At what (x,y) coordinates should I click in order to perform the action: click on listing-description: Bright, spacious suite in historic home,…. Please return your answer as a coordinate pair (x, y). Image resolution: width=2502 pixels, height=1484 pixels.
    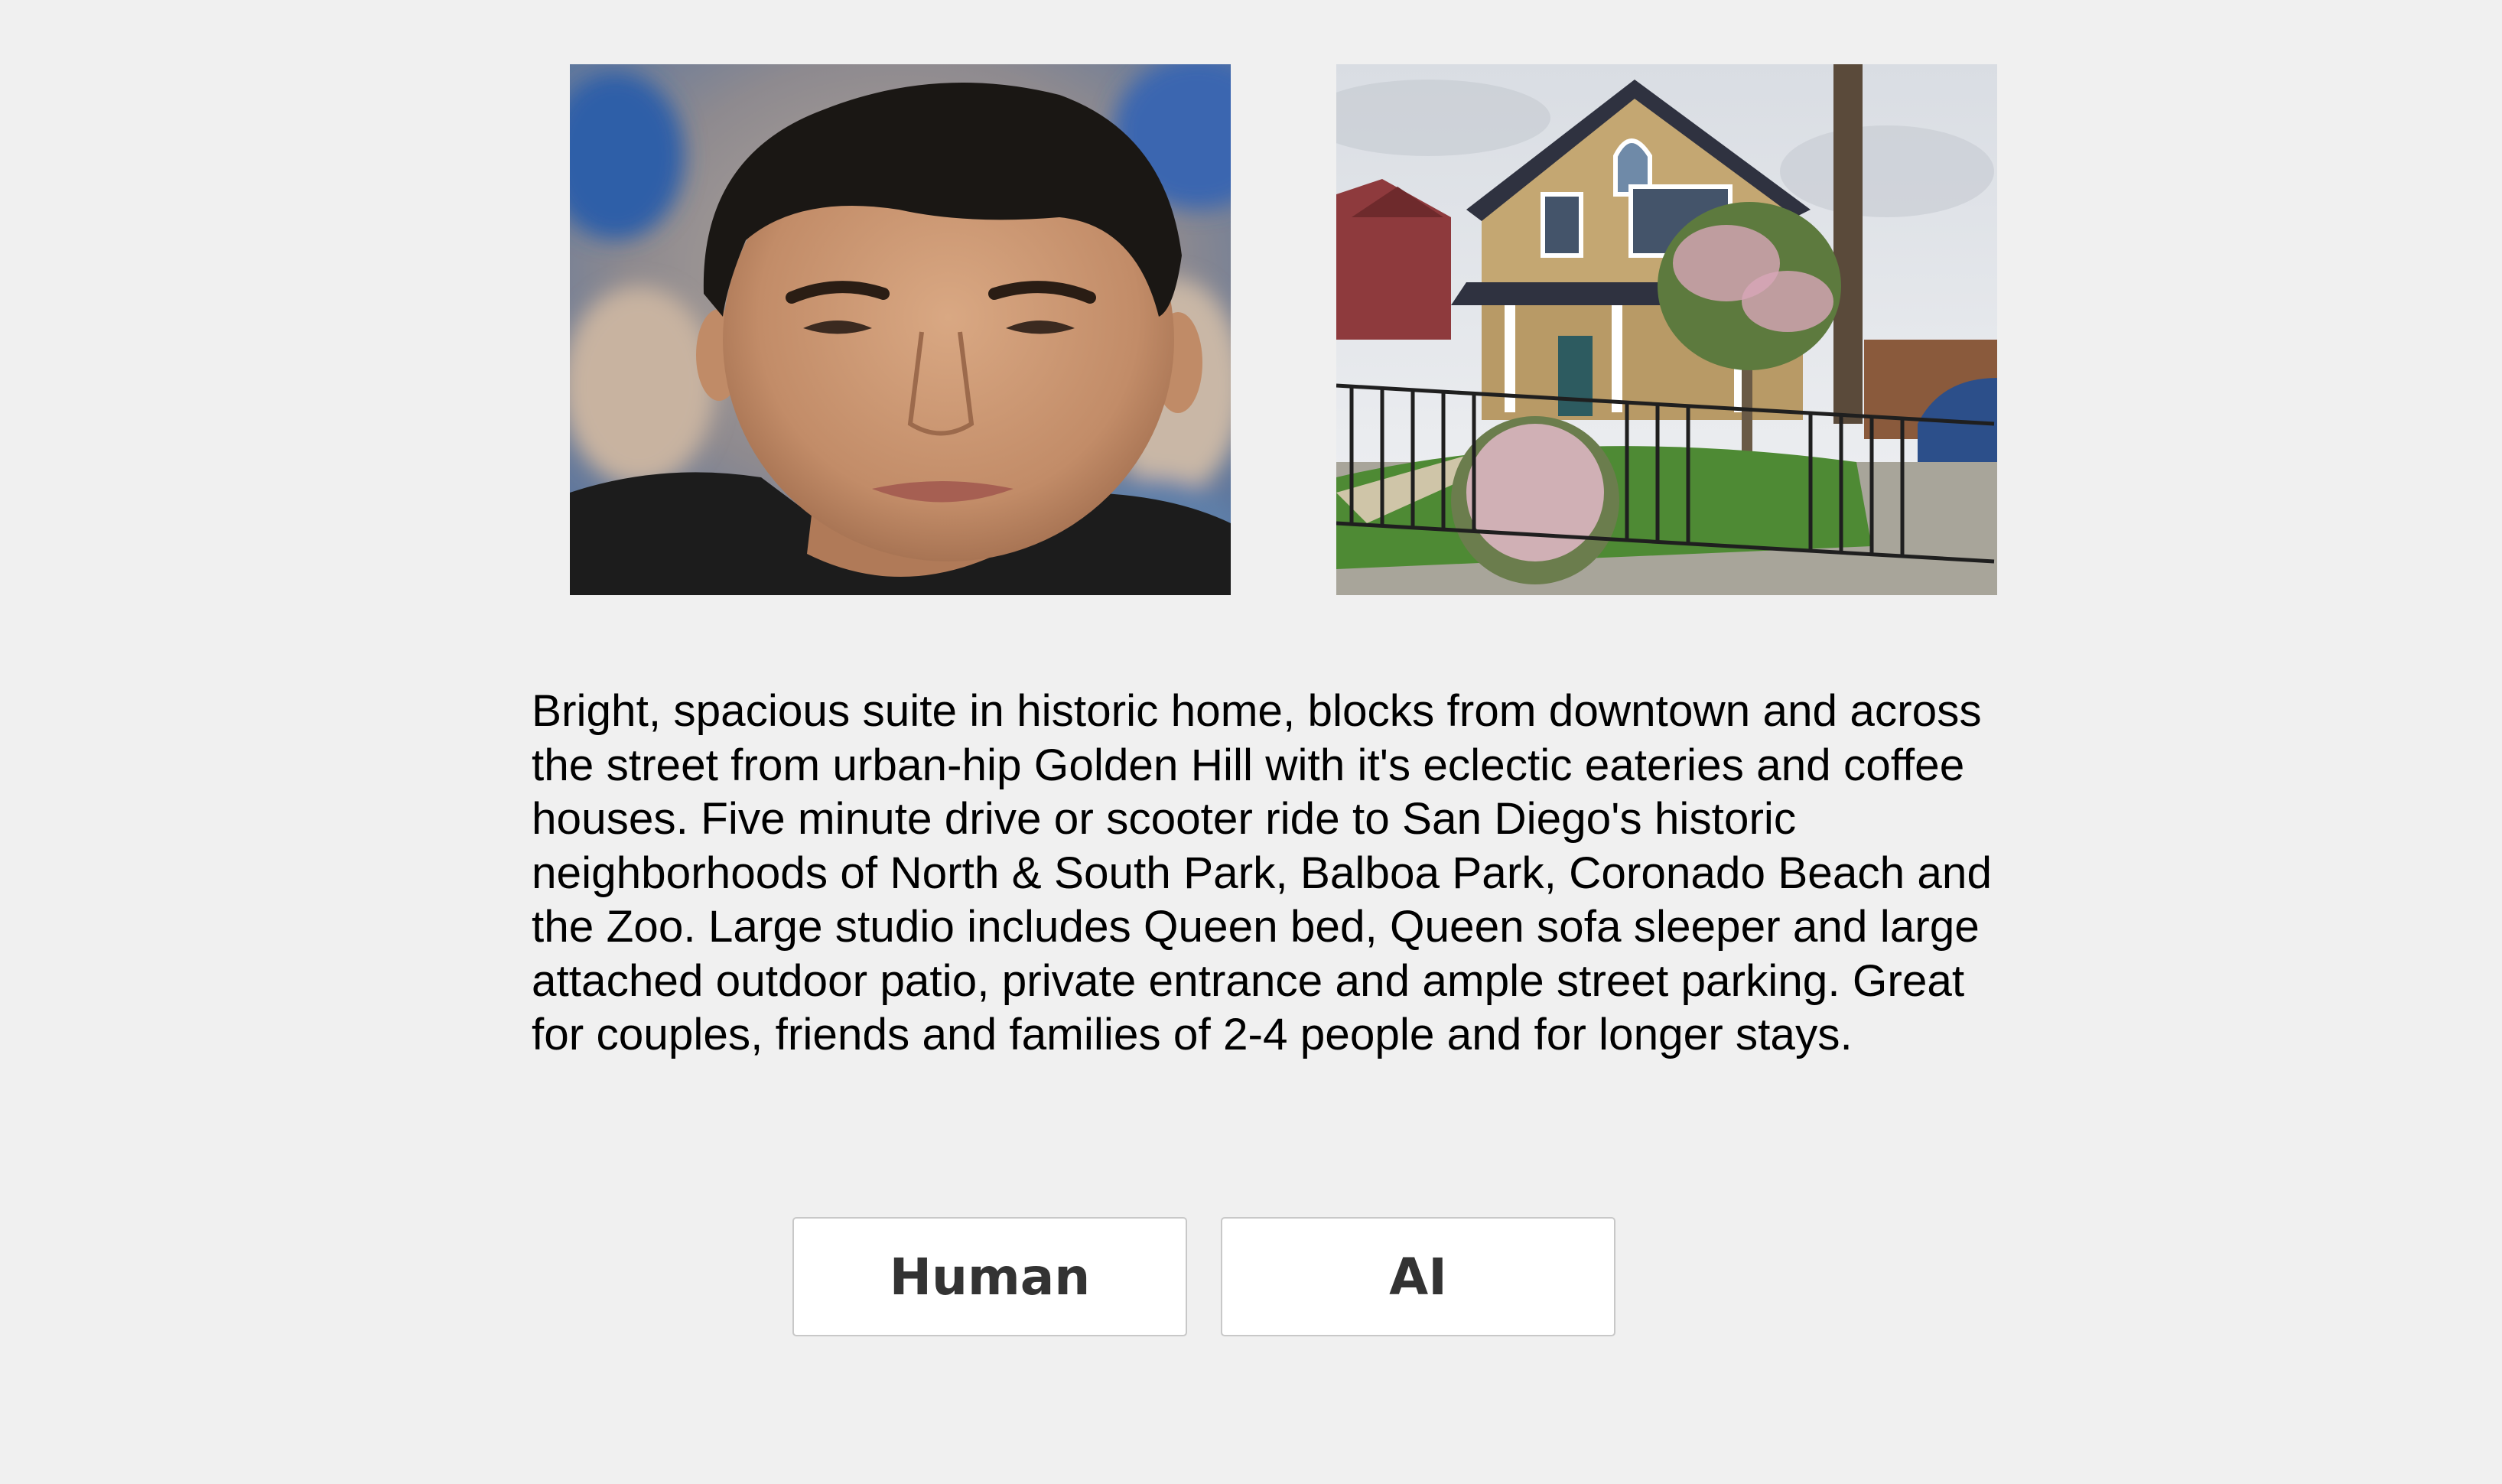
    Looking at the image, I should click on (1262, 872).